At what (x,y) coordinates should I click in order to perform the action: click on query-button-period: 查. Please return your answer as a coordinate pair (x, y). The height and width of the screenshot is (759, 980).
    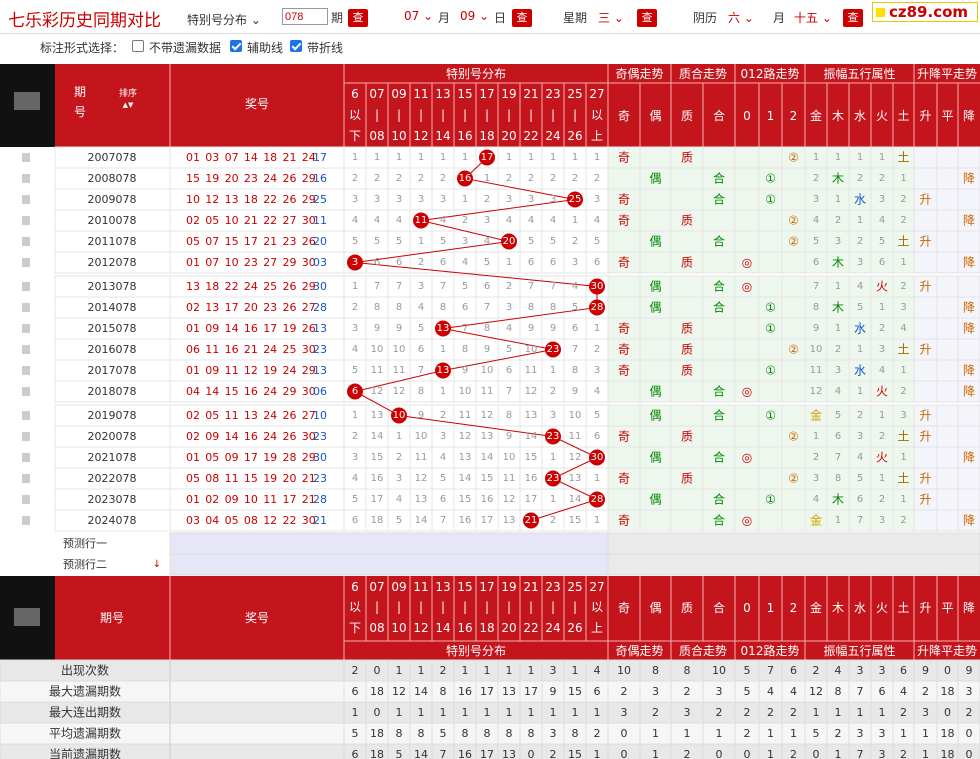
    Looking at the image, I should click on (358, 18).